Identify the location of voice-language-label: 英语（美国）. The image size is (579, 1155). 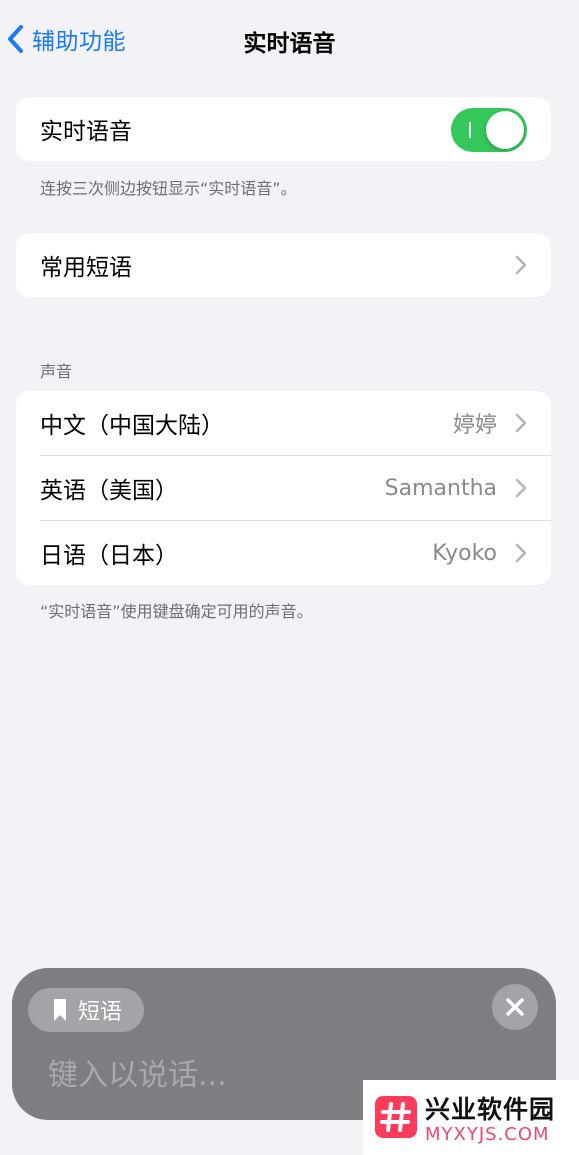
(109, 491).